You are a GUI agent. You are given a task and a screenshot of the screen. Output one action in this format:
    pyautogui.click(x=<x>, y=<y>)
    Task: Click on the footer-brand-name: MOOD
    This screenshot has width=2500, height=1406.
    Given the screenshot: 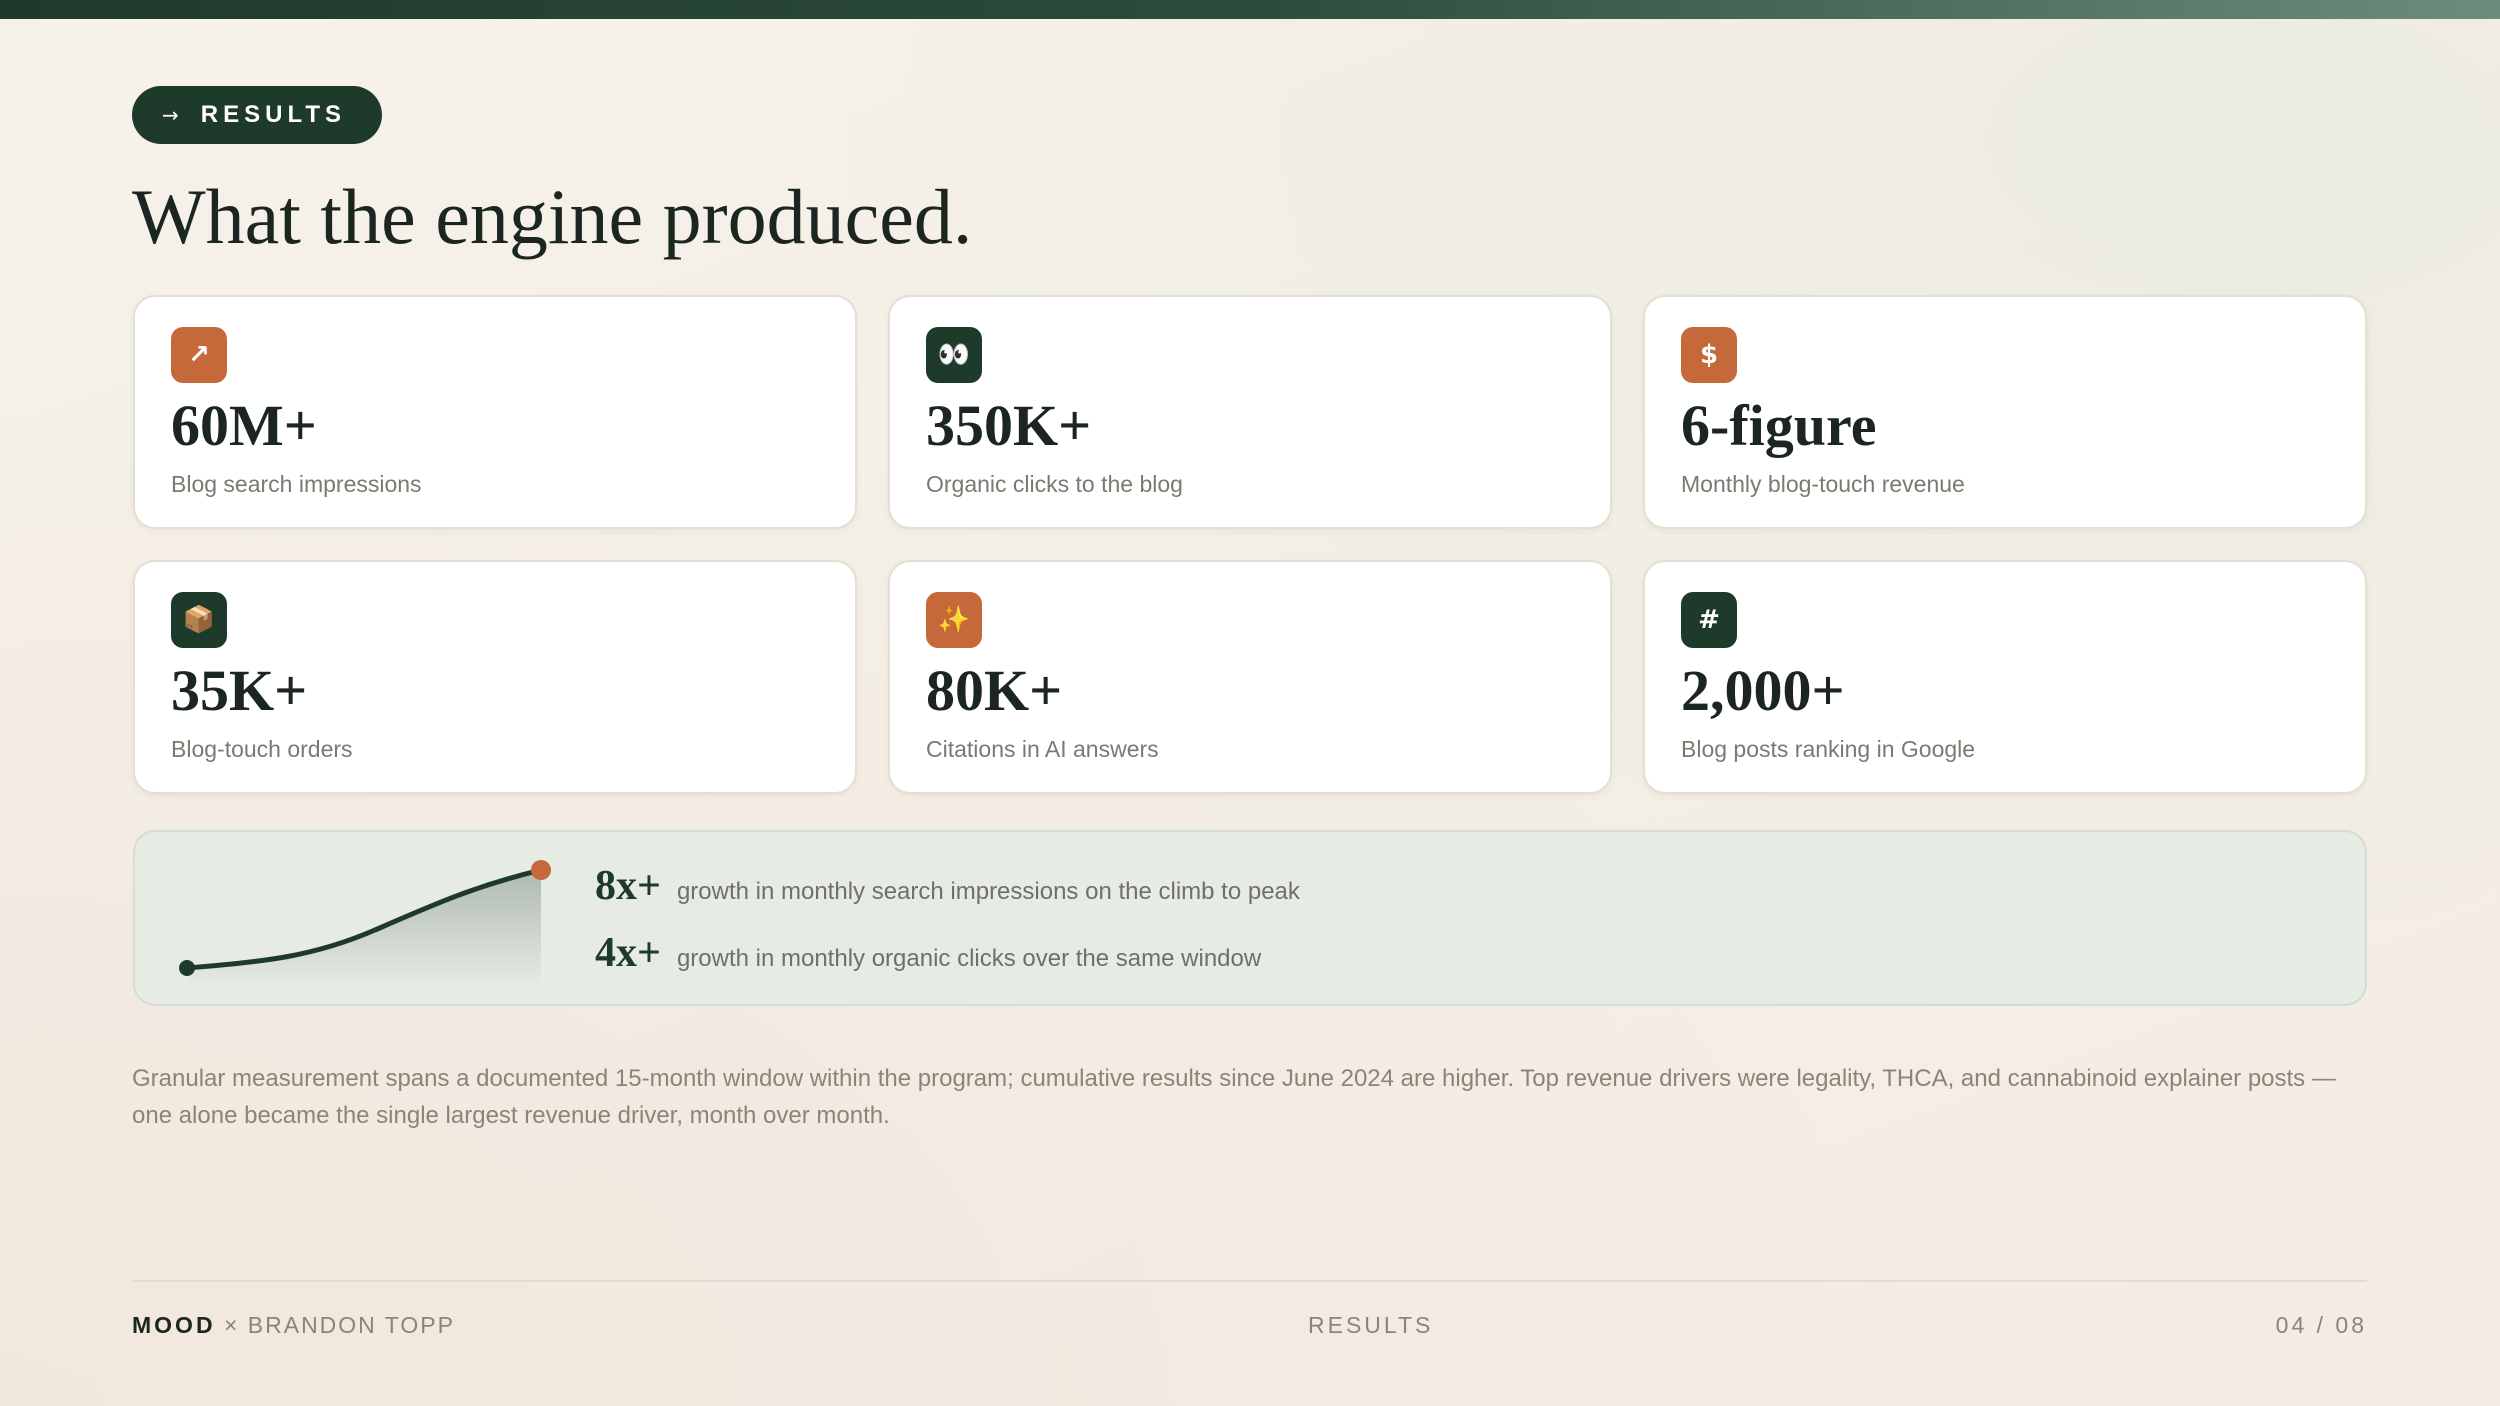 What is the action you would take?
    pyautogui.click(x=174, y=1325)
    